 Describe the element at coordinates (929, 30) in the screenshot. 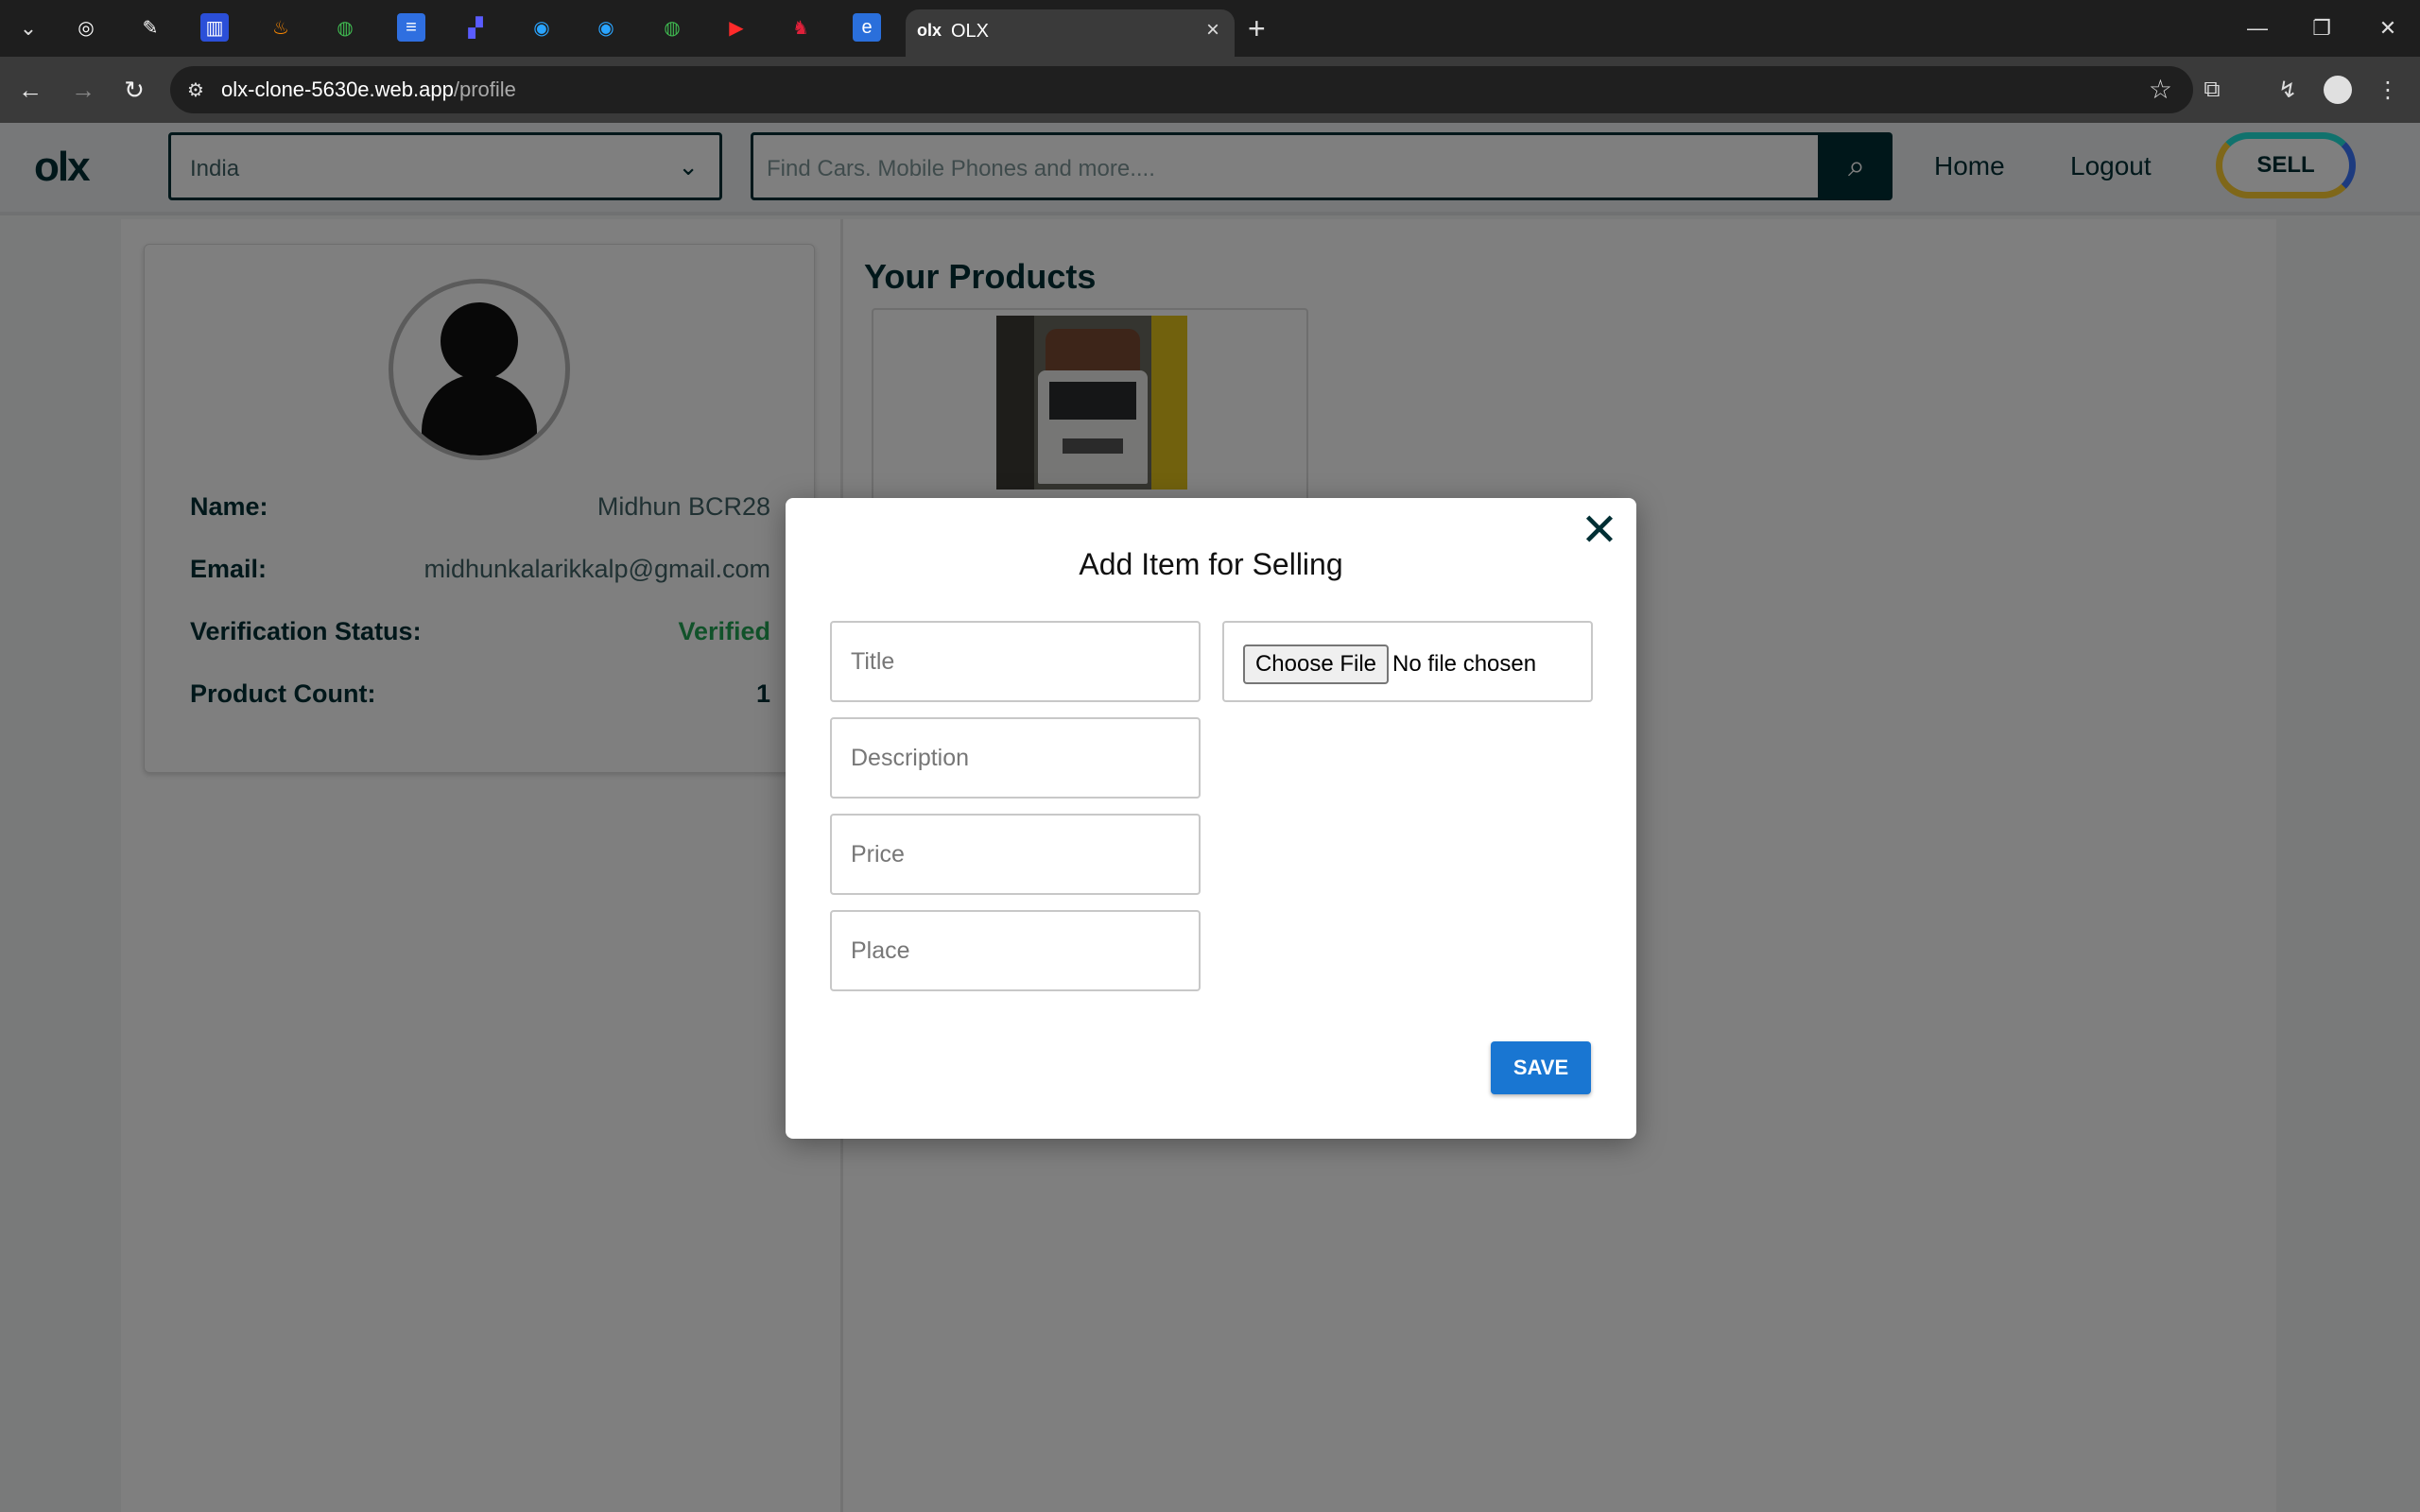

I see `tab-favicon-olx: olx` at that location.